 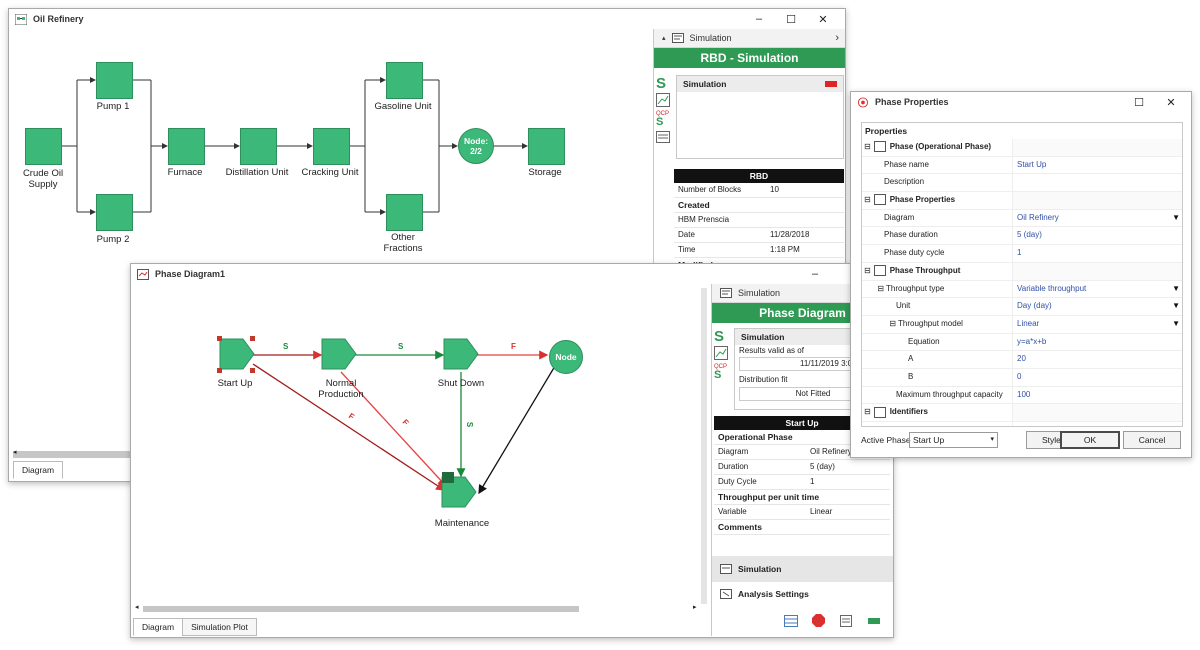 What do you see at coordinates (512, 274) in the screenshot?
I see `phase-titlebar: Phase Diagram1` at bounding box center [512, 274].